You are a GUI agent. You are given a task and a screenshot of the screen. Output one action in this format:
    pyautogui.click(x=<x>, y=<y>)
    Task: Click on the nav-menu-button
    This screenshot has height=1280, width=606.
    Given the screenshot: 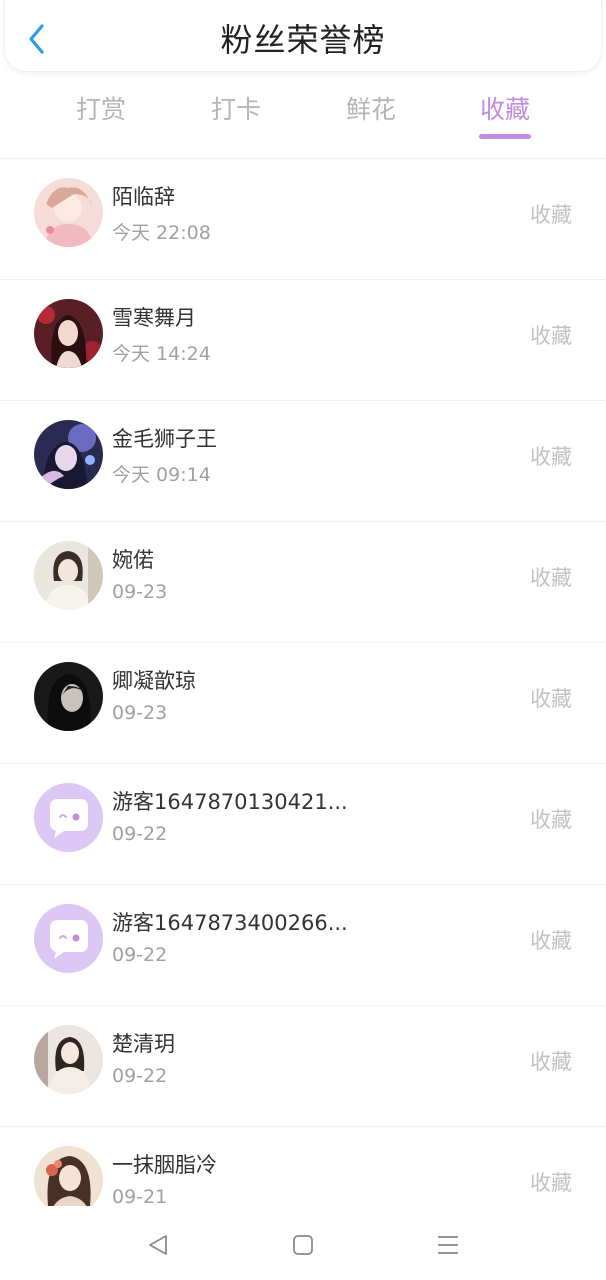 What is the action you would take?
    pyautogui.click(x=448, y=1245)
    